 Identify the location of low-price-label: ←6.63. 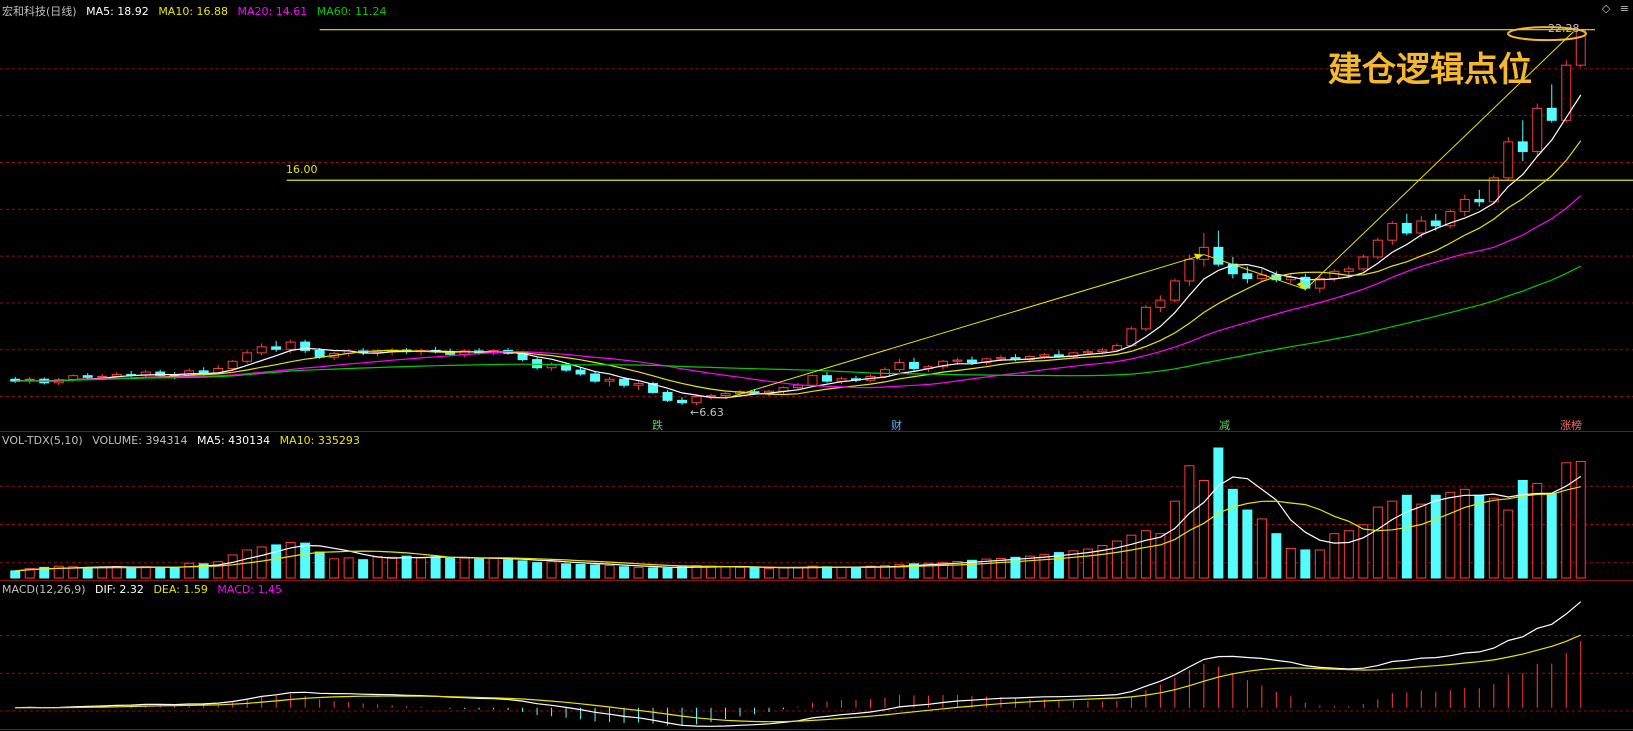
(707, 412).